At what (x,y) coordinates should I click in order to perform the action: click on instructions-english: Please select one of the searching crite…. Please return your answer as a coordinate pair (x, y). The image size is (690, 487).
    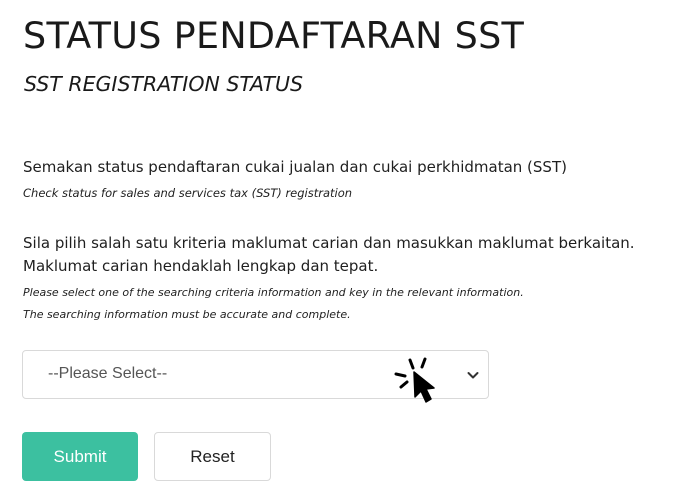
    Looking at the image, I should click on (273, 304).